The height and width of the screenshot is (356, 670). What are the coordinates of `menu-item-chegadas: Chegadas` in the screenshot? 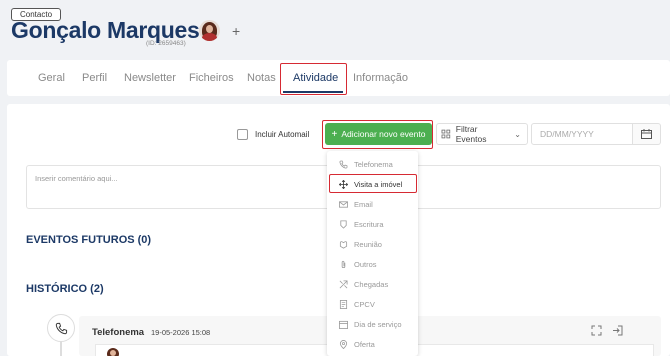 It's located at (363, 284).